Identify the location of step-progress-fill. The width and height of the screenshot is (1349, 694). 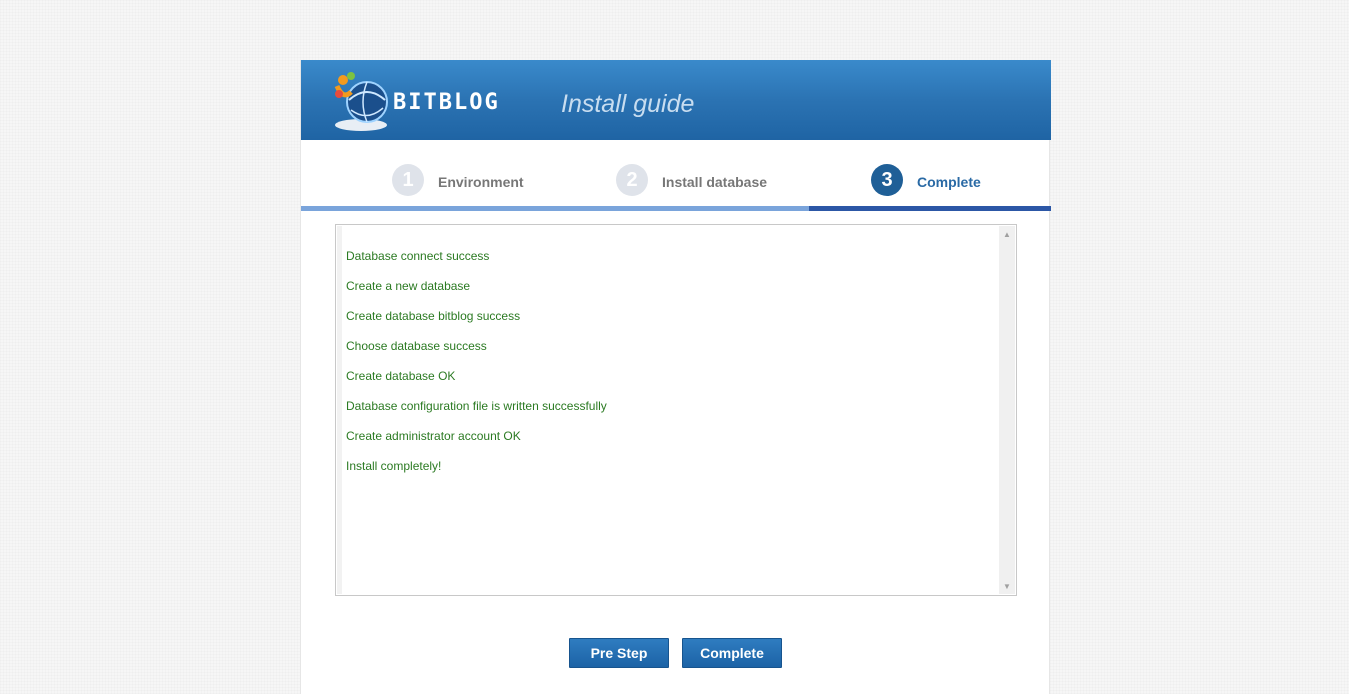
(930, 208).